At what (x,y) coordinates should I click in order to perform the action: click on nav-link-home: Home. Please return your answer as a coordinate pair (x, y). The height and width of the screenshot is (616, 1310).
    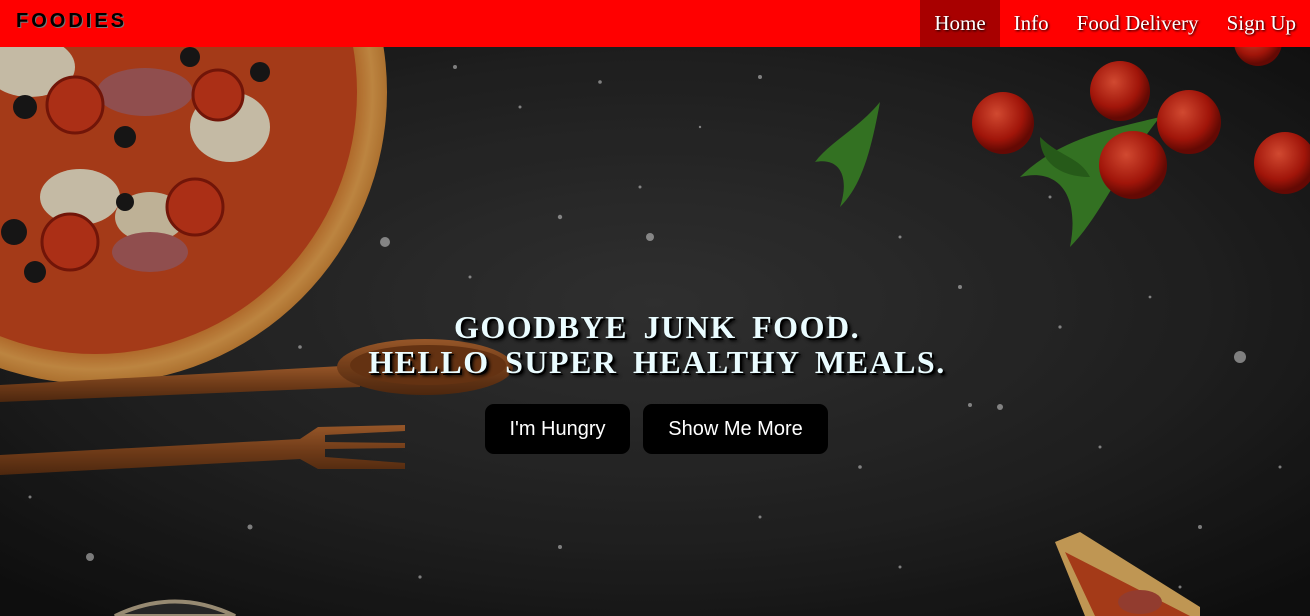
    Looking at the image, I should click on (960, 23).